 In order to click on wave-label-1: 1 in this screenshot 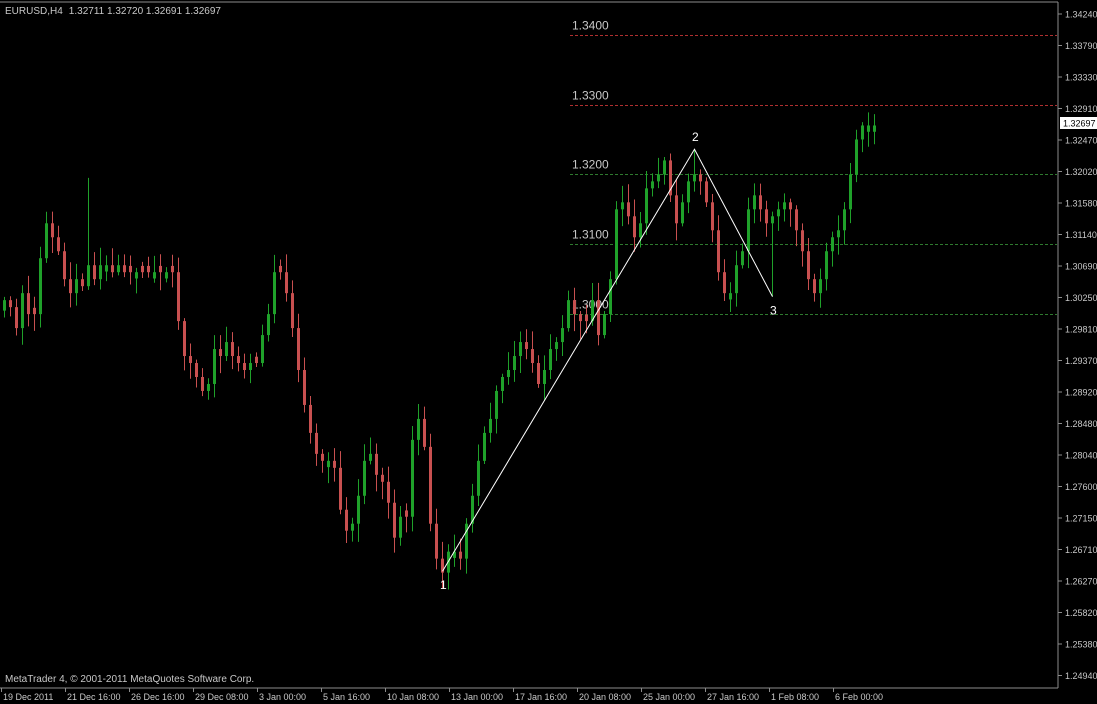, I will do `click(443, 585)`.